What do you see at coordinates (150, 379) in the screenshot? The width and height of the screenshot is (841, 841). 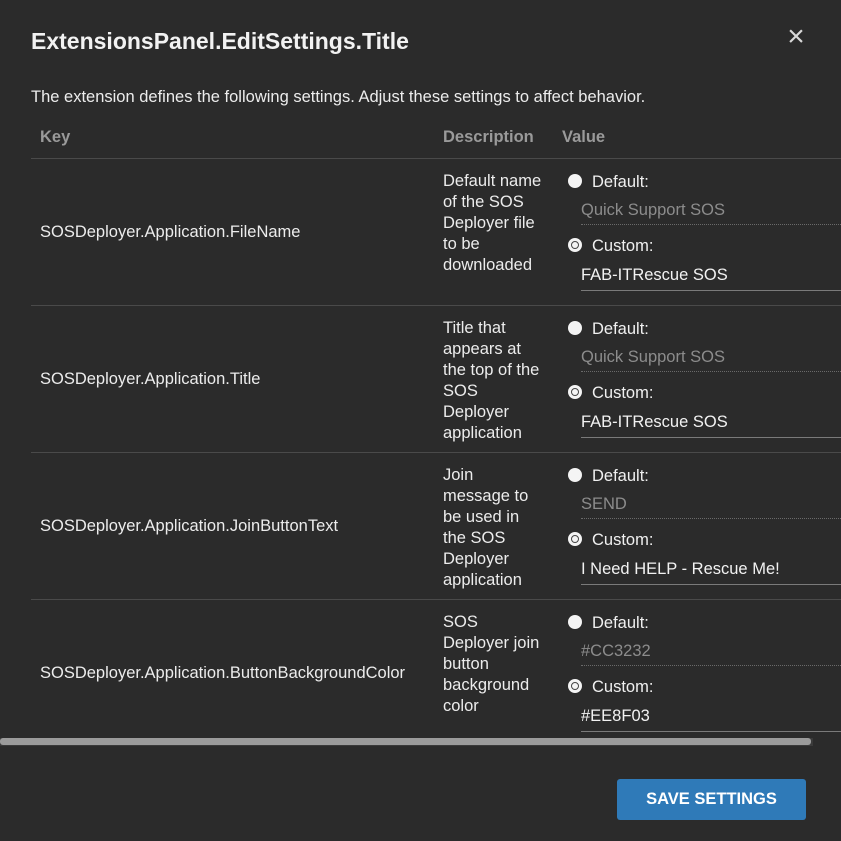 I see `setting-key: SOSDeployer.Application.Title` at bounding box center [150, 379].